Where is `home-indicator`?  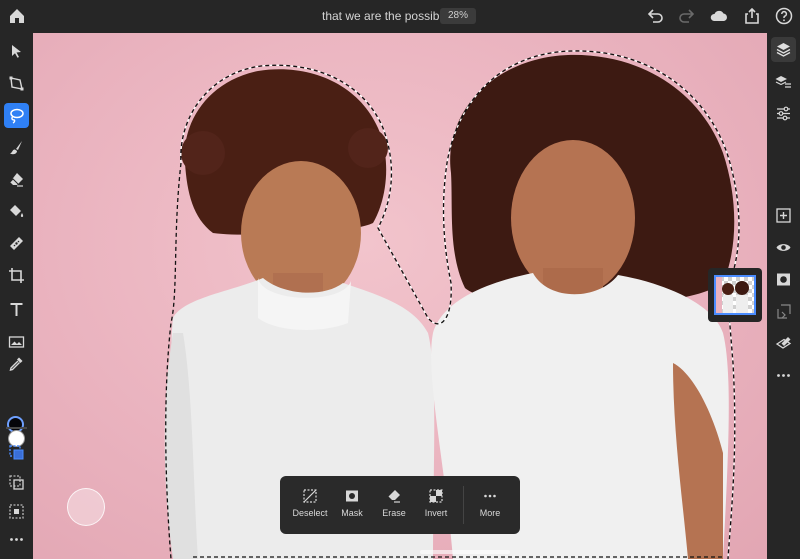 home-indicator is located at coordinates (465, 552).